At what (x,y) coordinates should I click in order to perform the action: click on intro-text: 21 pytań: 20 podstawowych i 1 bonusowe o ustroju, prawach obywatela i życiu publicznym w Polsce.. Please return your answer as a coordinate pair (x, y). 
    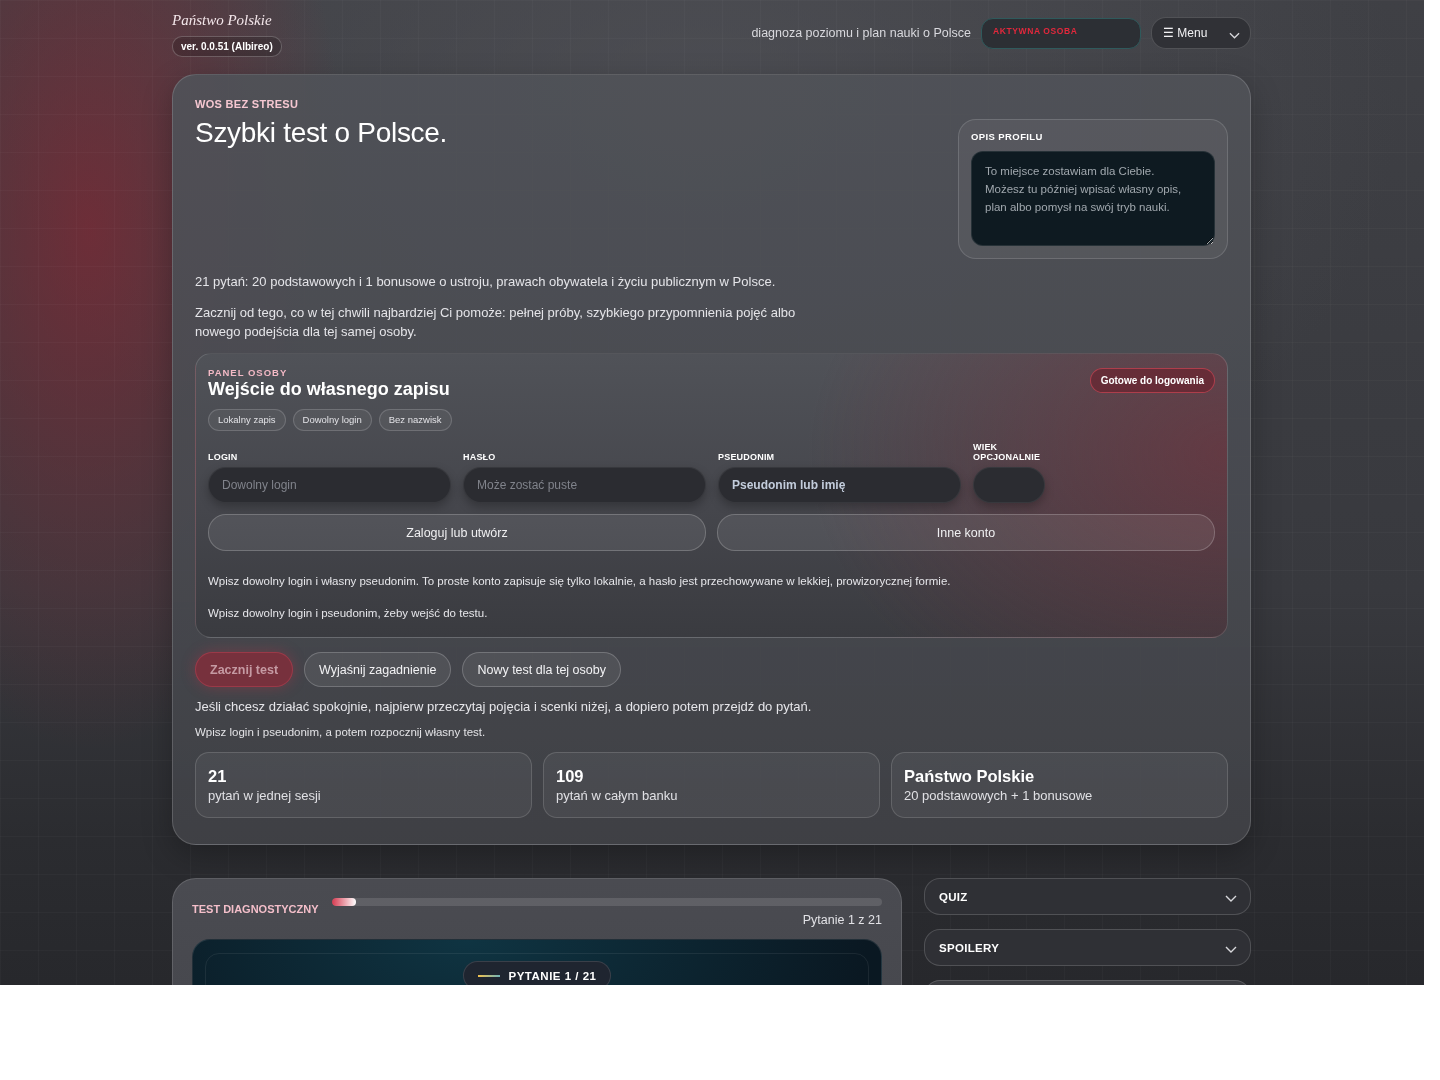
    Looking at the image, I should click on (486, 282).